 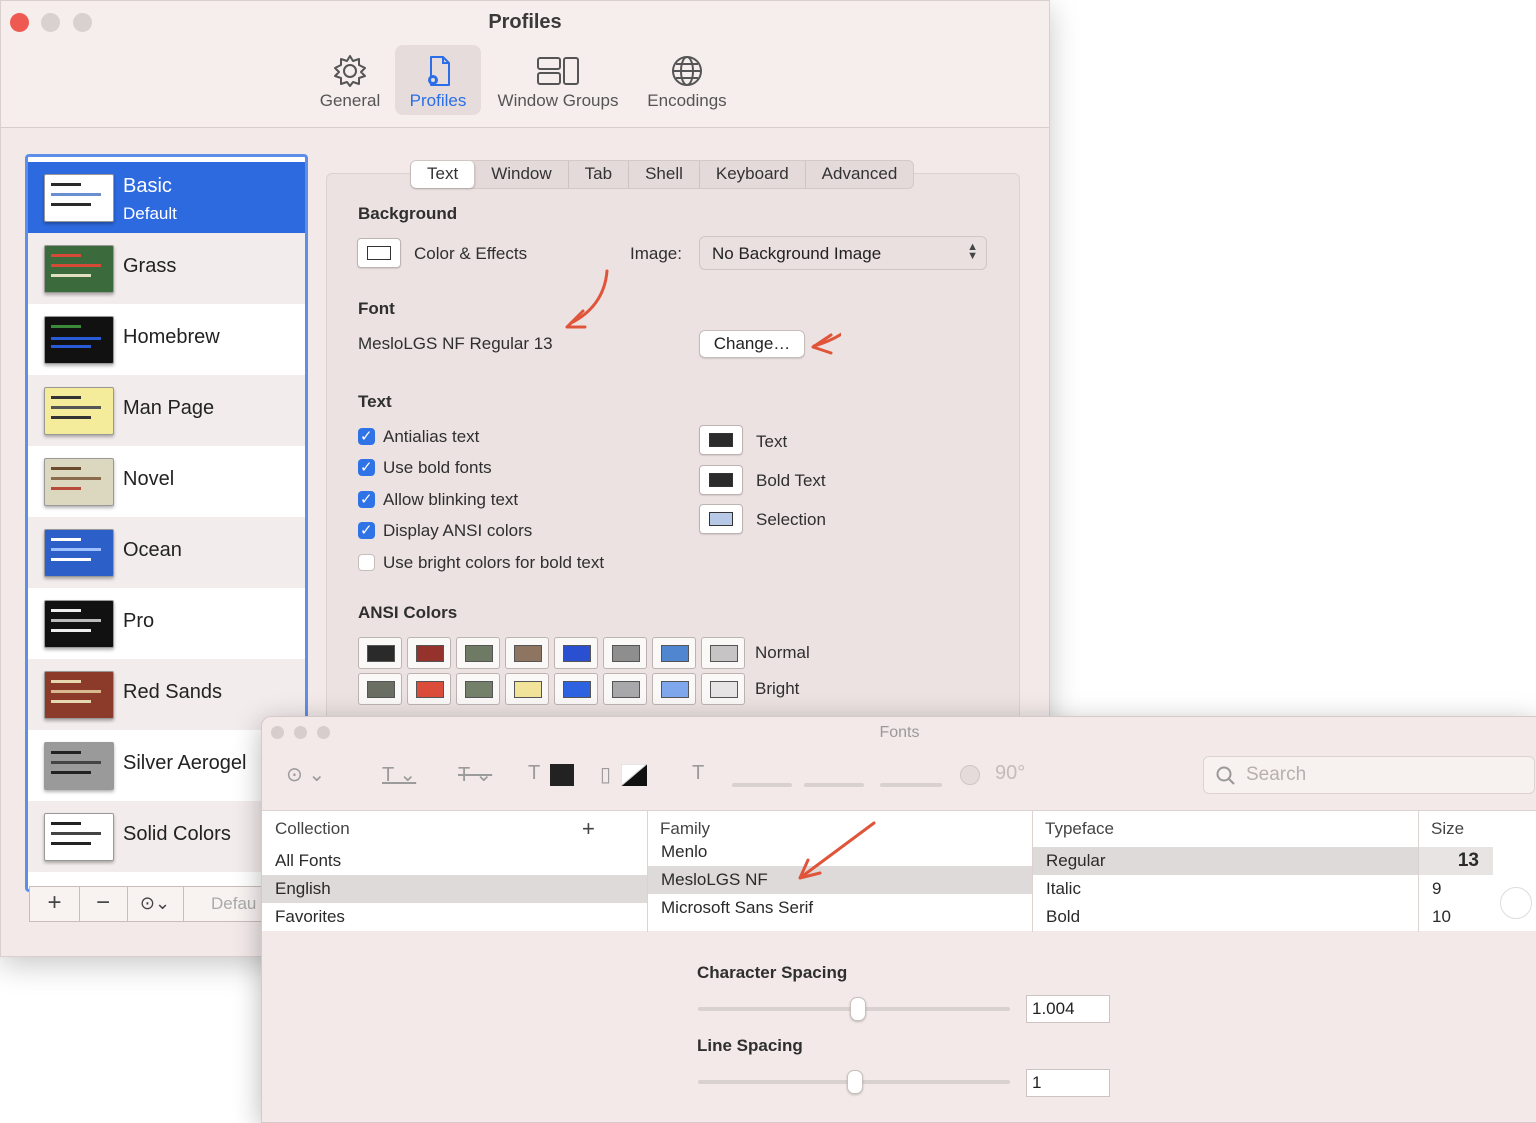 What do you see at coordinates (1456, 861) in the screenshot?
I see `size-field: 13` at bounding box center [1456, 861].